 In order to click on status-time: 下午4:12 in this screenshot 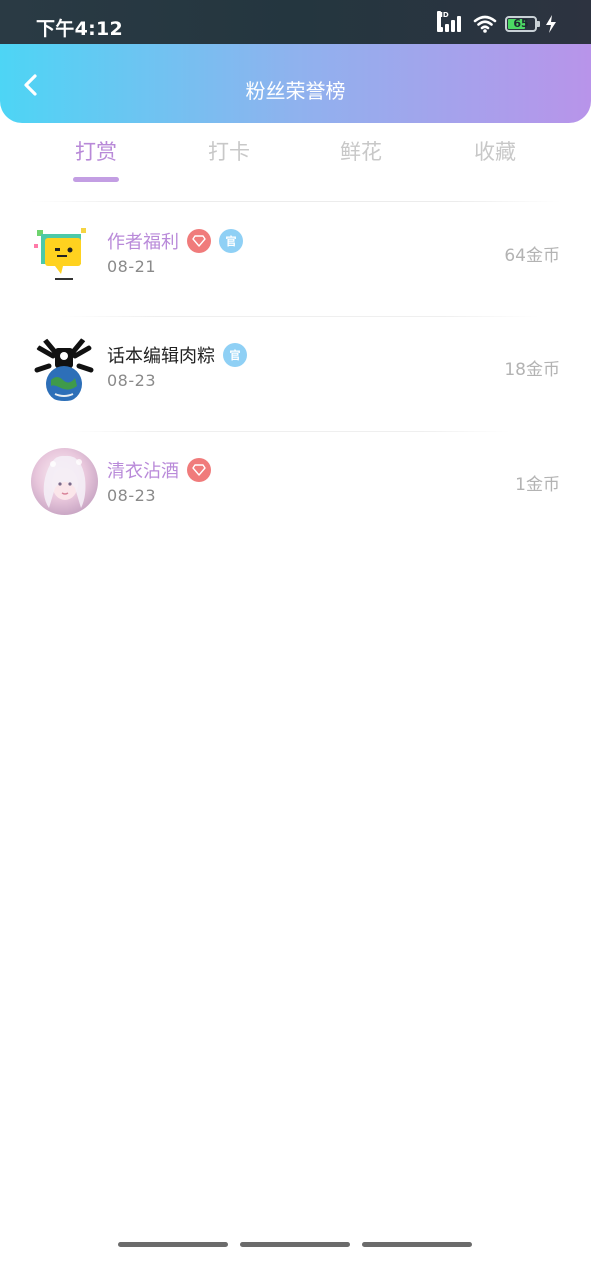, I will do `click(80, 29)`.